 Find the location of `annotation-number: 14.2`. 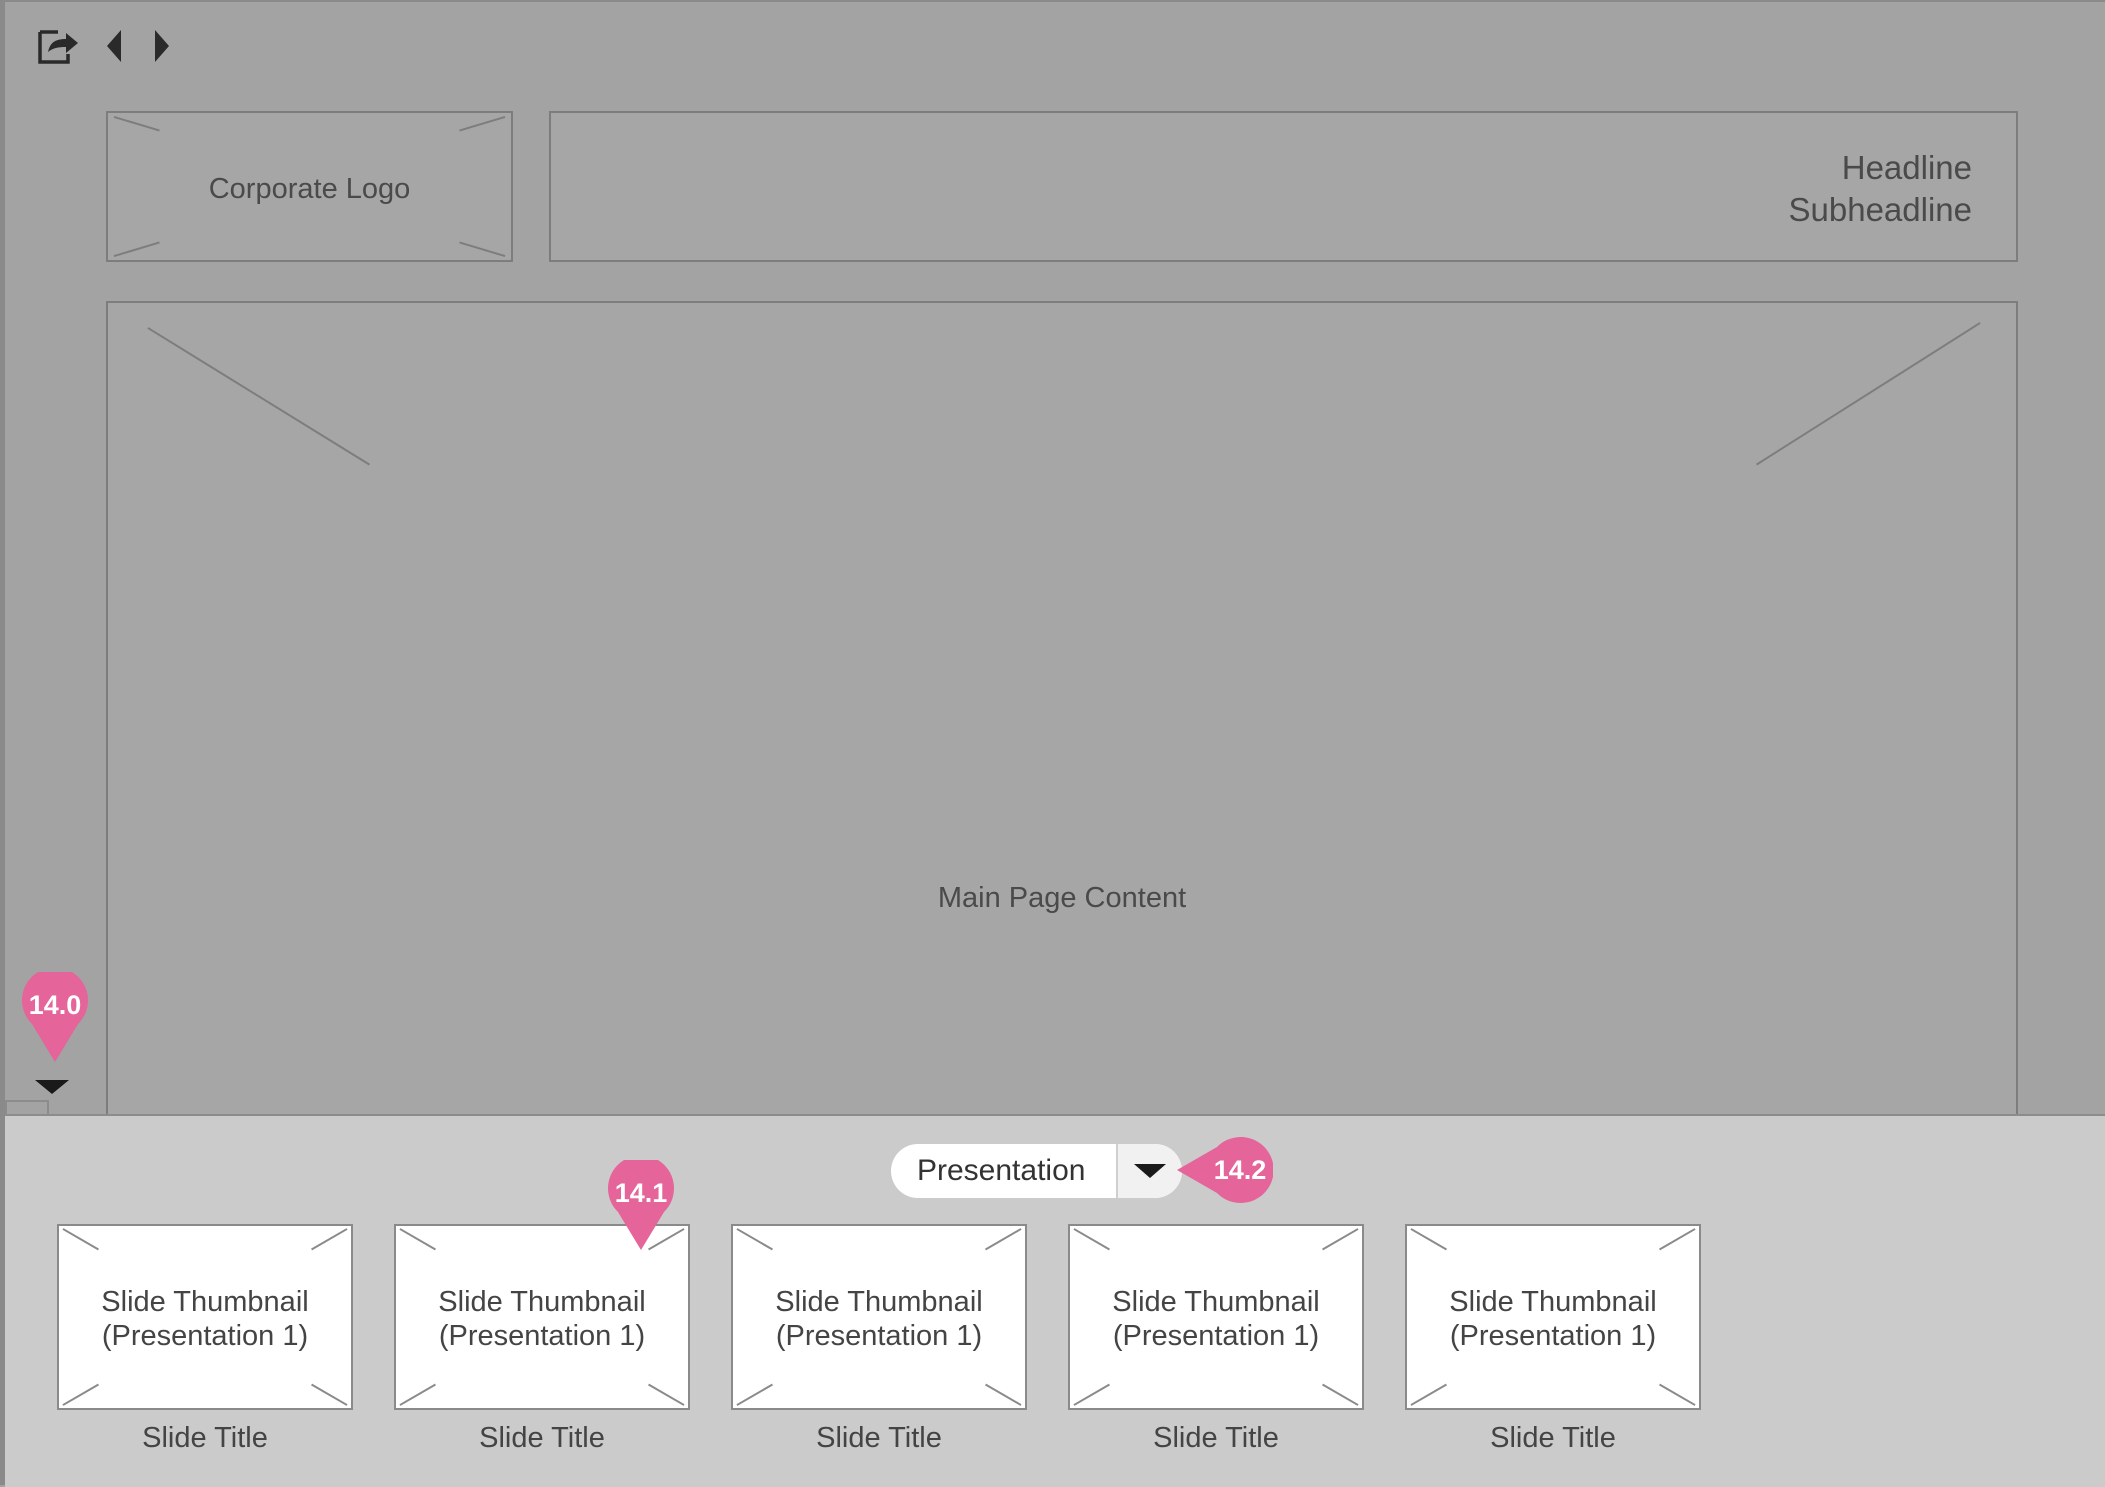

annotation-number: 14.2 is located at coordinates (1240, 1170).